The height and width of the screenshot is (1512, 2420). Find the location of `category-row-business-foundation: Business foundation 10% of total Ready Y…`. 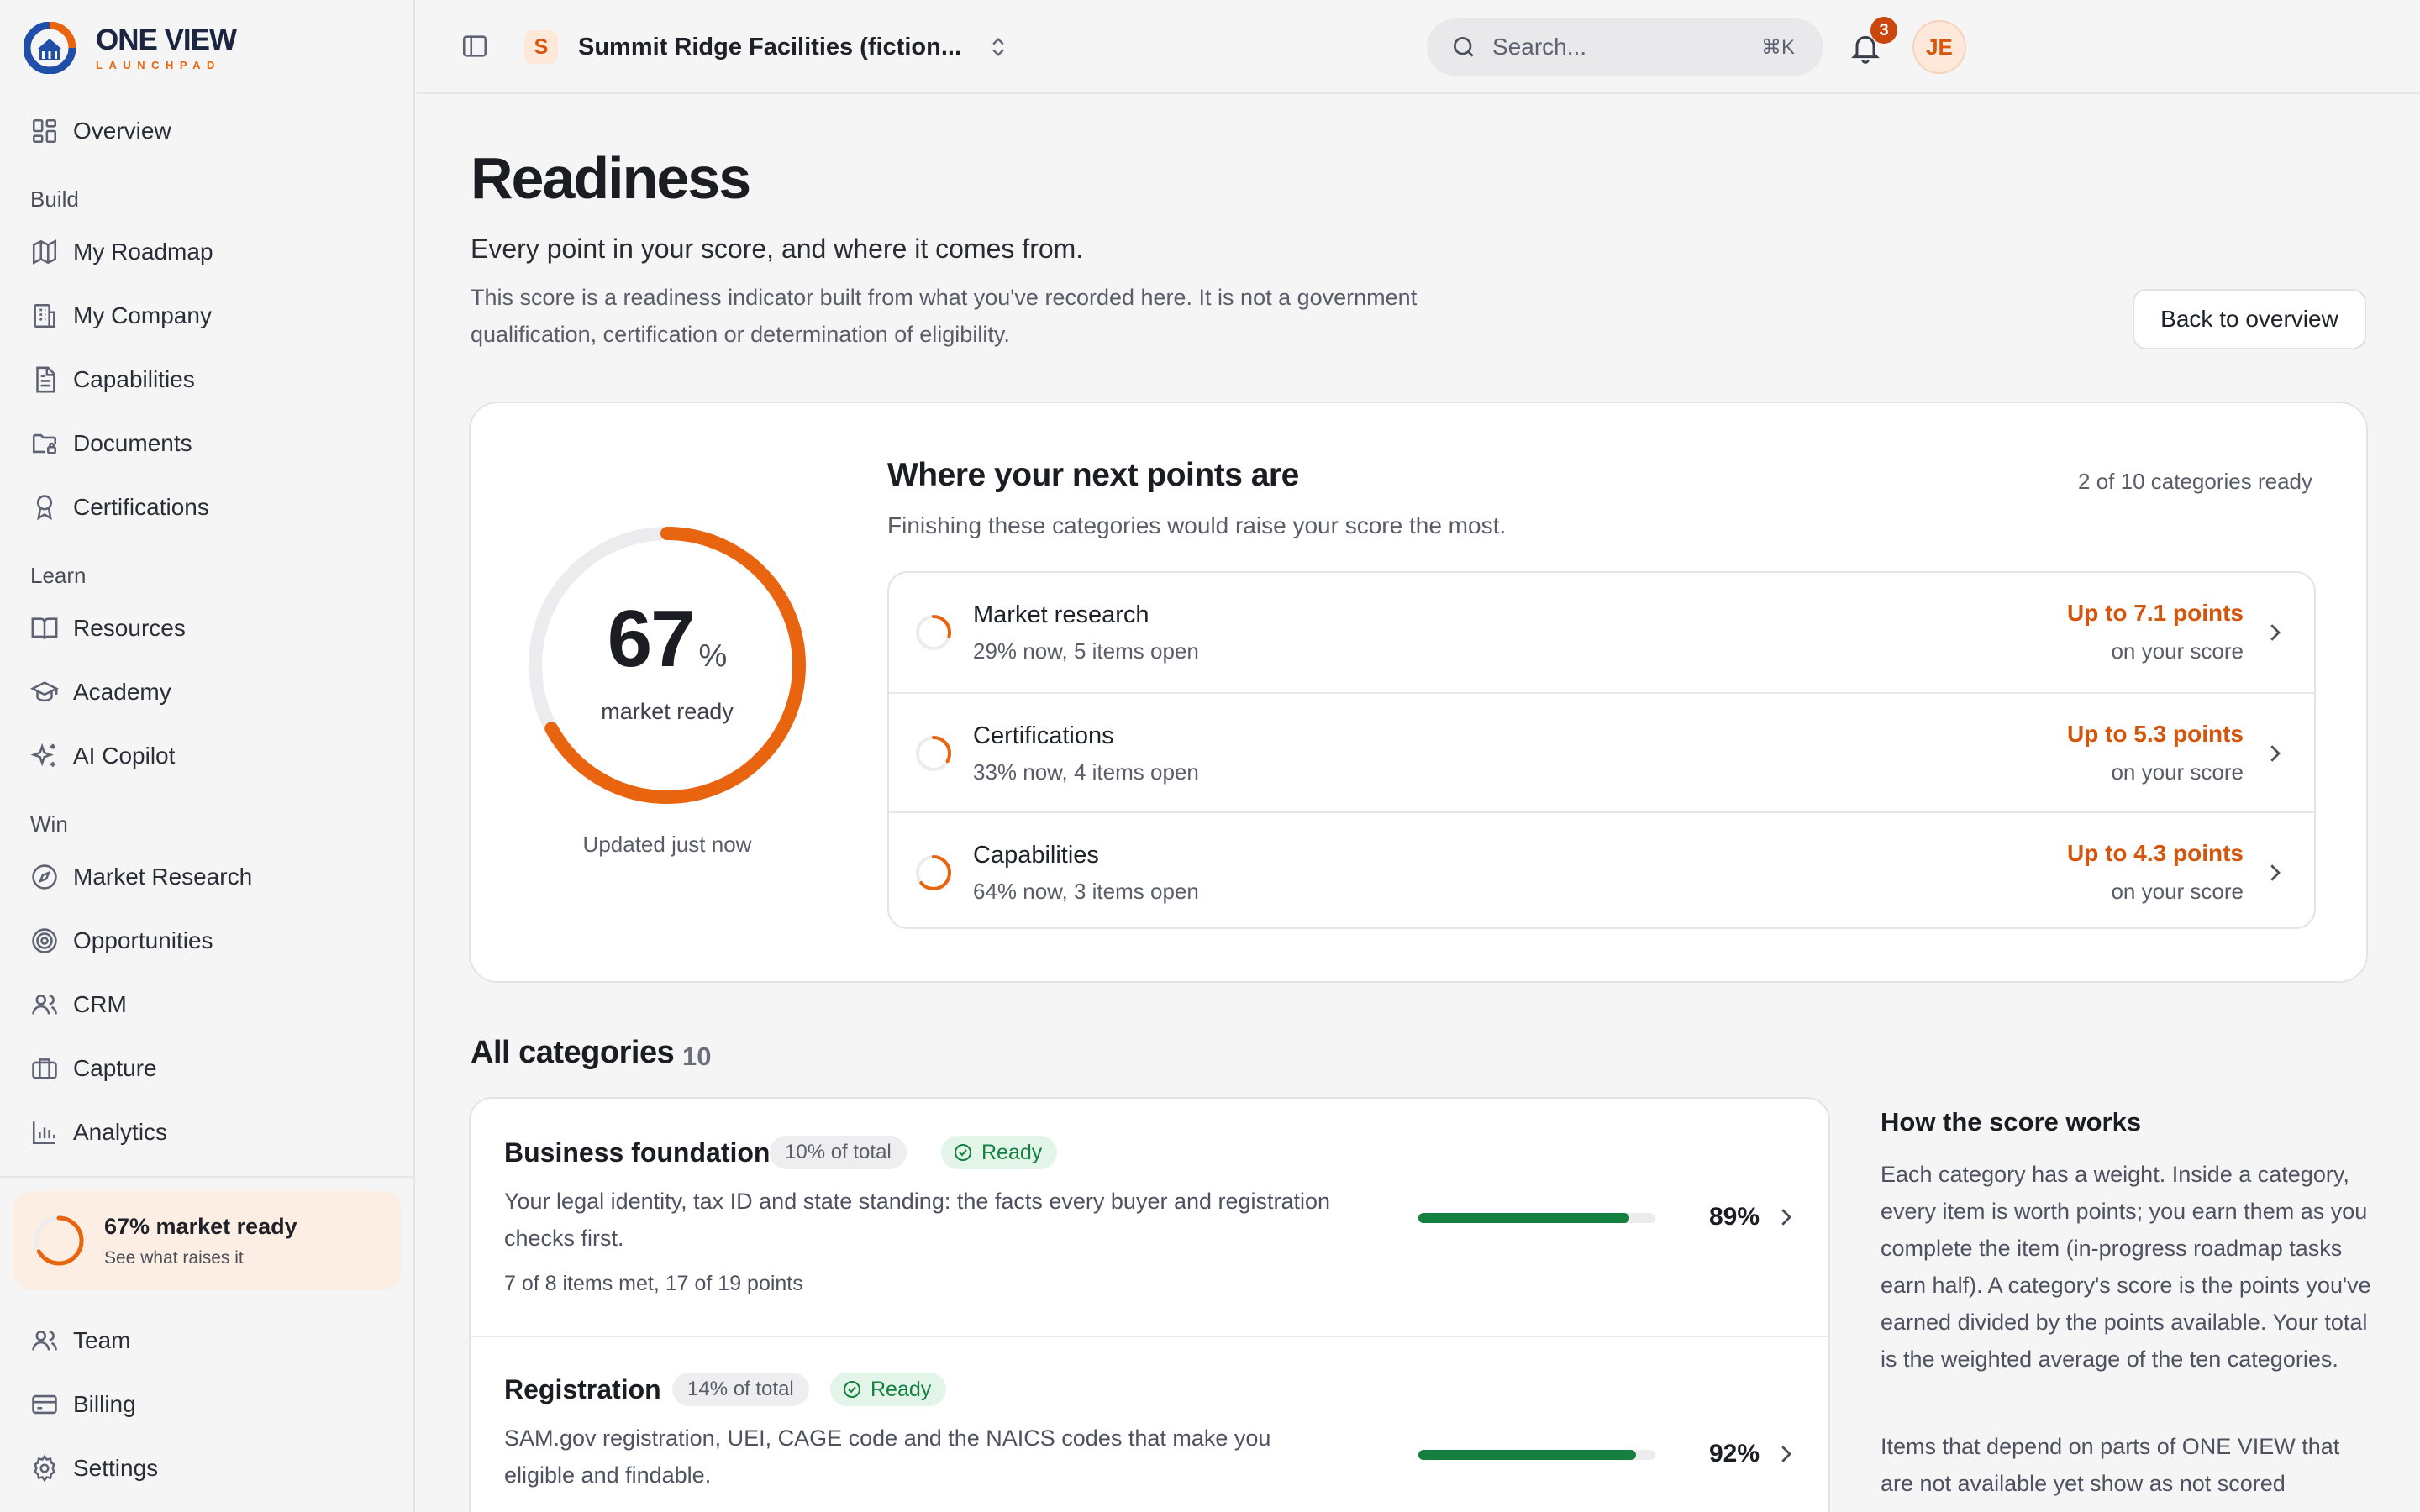

category-row-business-foundation: Business foundation 10% of total Ready Y… is located at coordinates (1149, 1217).